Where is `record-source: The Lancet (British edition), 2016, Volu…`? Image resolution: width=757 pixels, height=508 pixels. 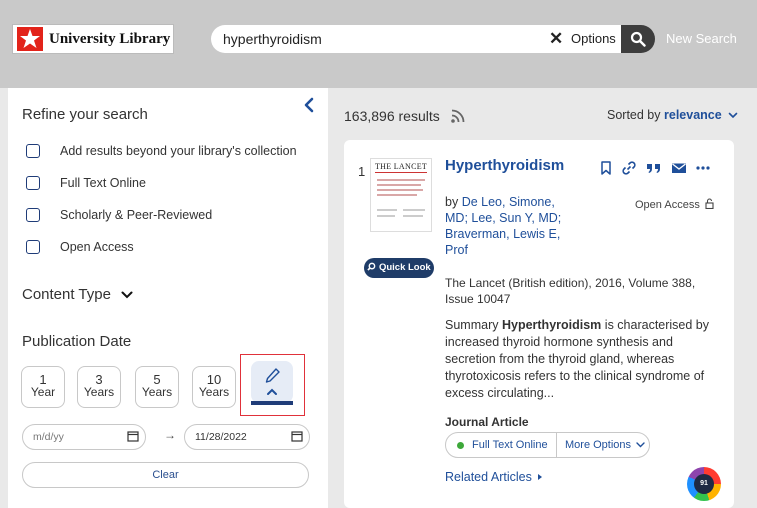 record-source: The Lancet (British edition), 2016, Volu… is located at coordinates (570, 291).